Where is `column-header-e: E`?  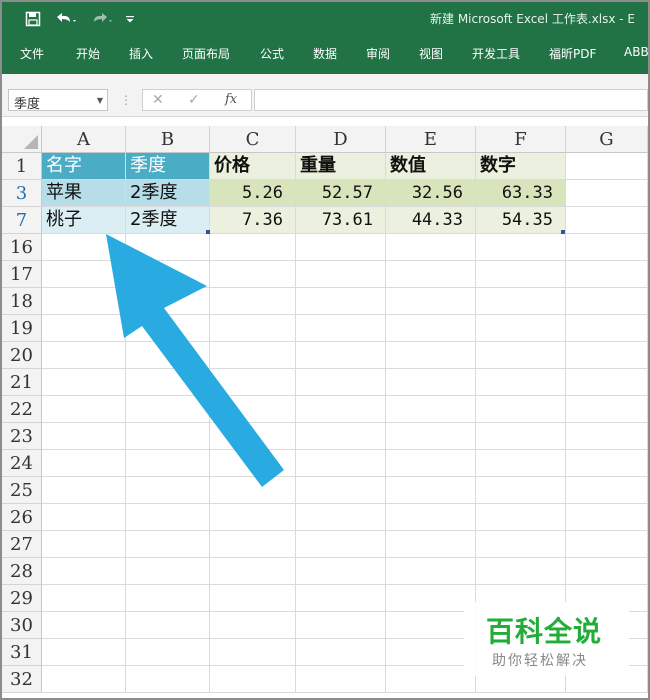
column-header-e: E is located at coordinates (431, 139).